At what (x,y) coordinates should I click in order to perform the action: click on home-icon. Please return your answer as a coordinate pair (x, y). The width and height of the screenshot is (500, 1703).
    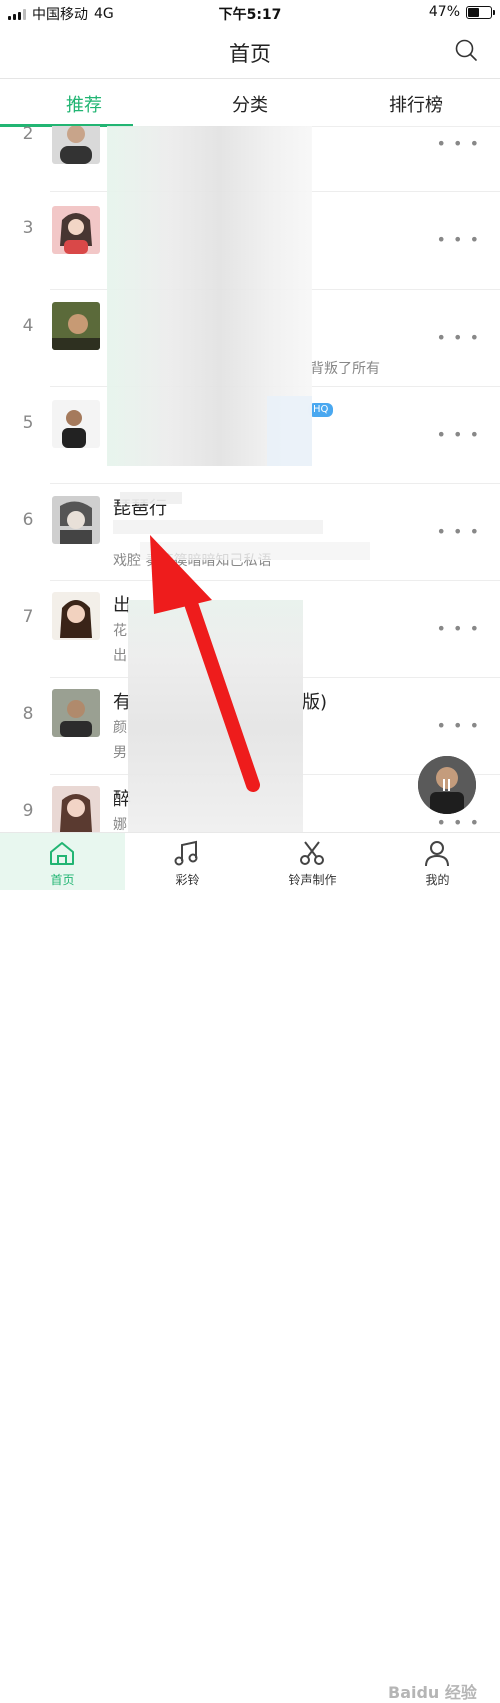
    Looking at the image, I should click on (62, 853).